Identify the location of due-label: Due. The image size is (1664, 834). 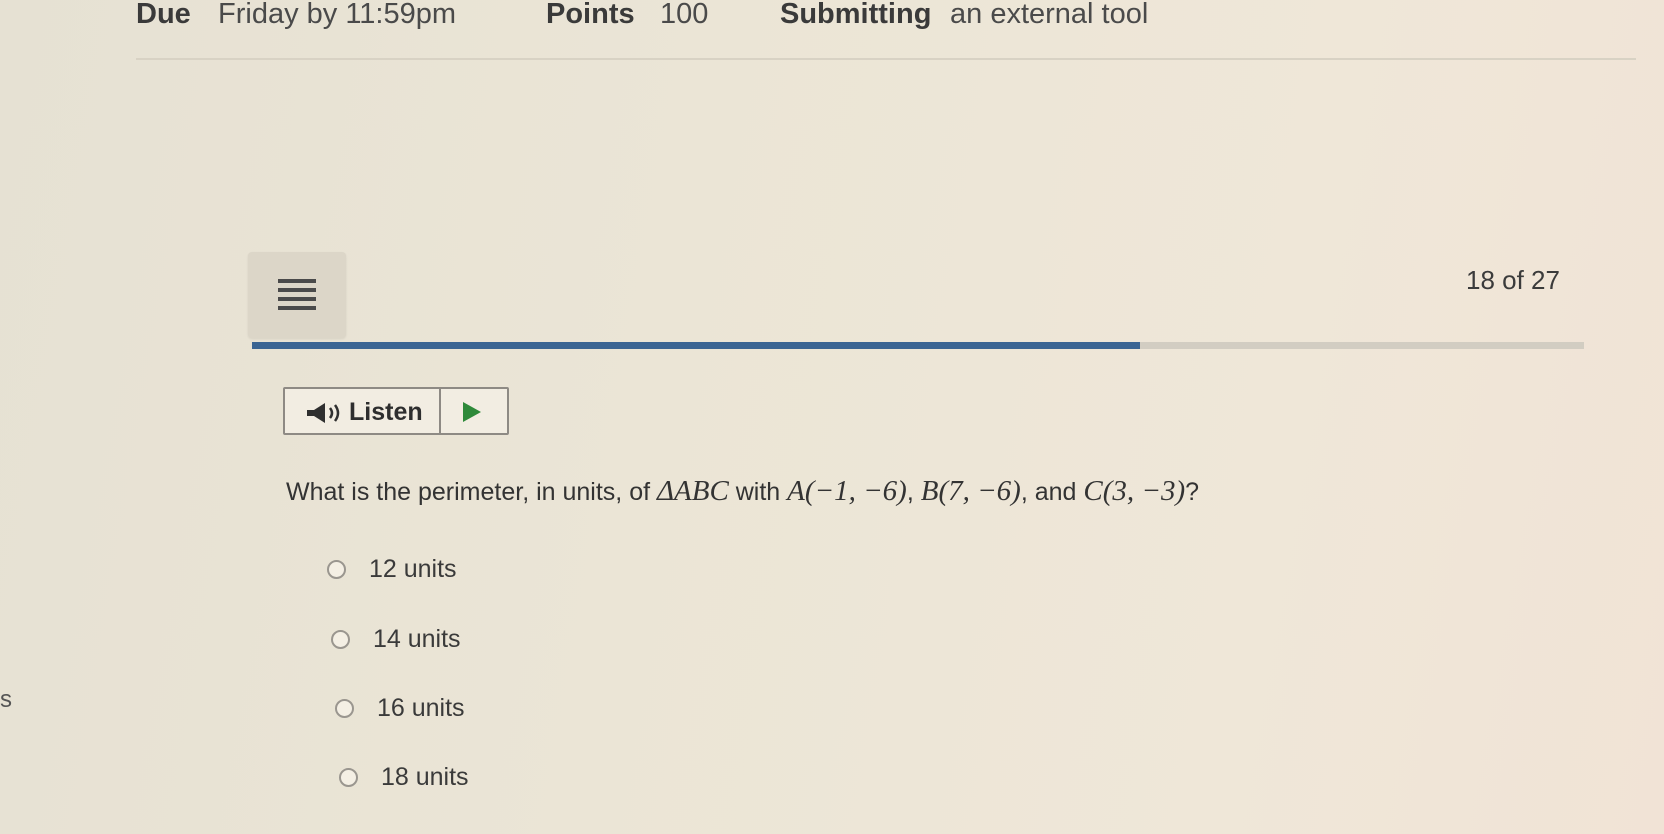
(163, 15).